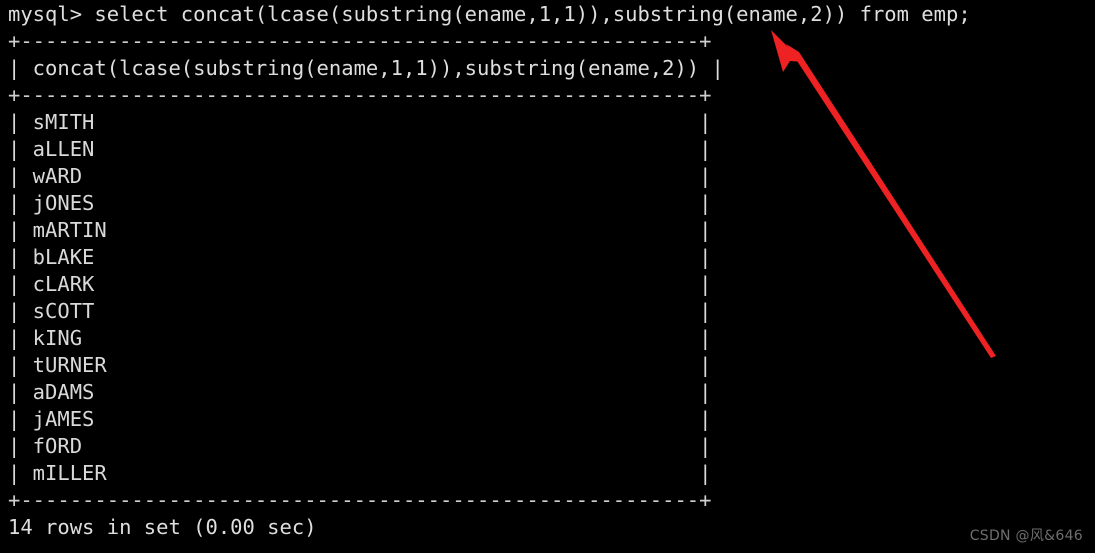 This screenshot has height=553, width=1095. I want to click on result-status-line: 14 rows in set (0.00 sec), so click(162, 527).